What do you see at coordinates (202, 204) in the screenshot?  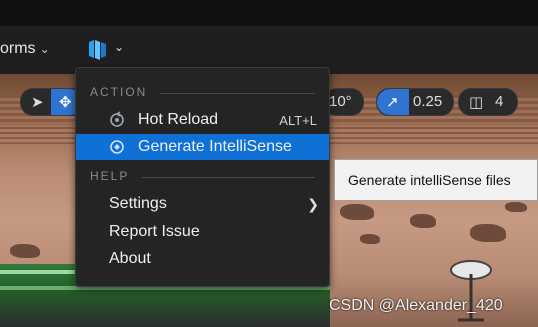 I see `menu-item-settings: Settings ❯` at bounding box center [202, 204].